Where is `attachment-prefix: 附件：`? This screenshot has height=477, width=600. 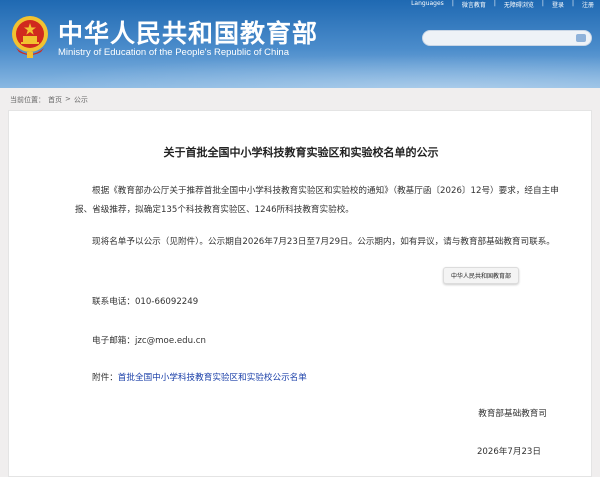 attachment-prefix: 附件： is located at coordinates (105, 378).